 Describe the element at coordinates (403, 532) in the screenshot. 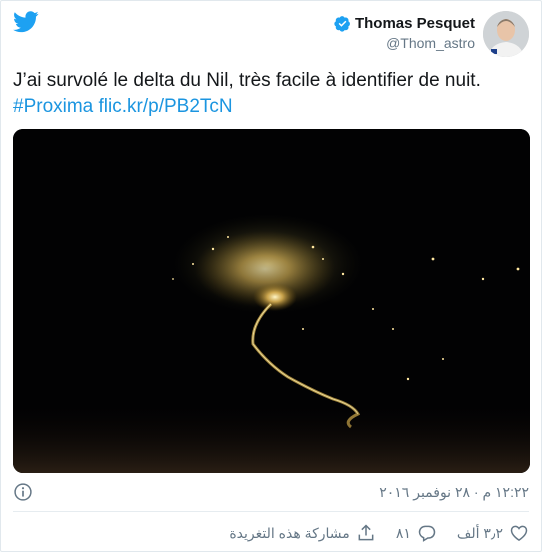

I see `reply-count: ٨١` at that location.